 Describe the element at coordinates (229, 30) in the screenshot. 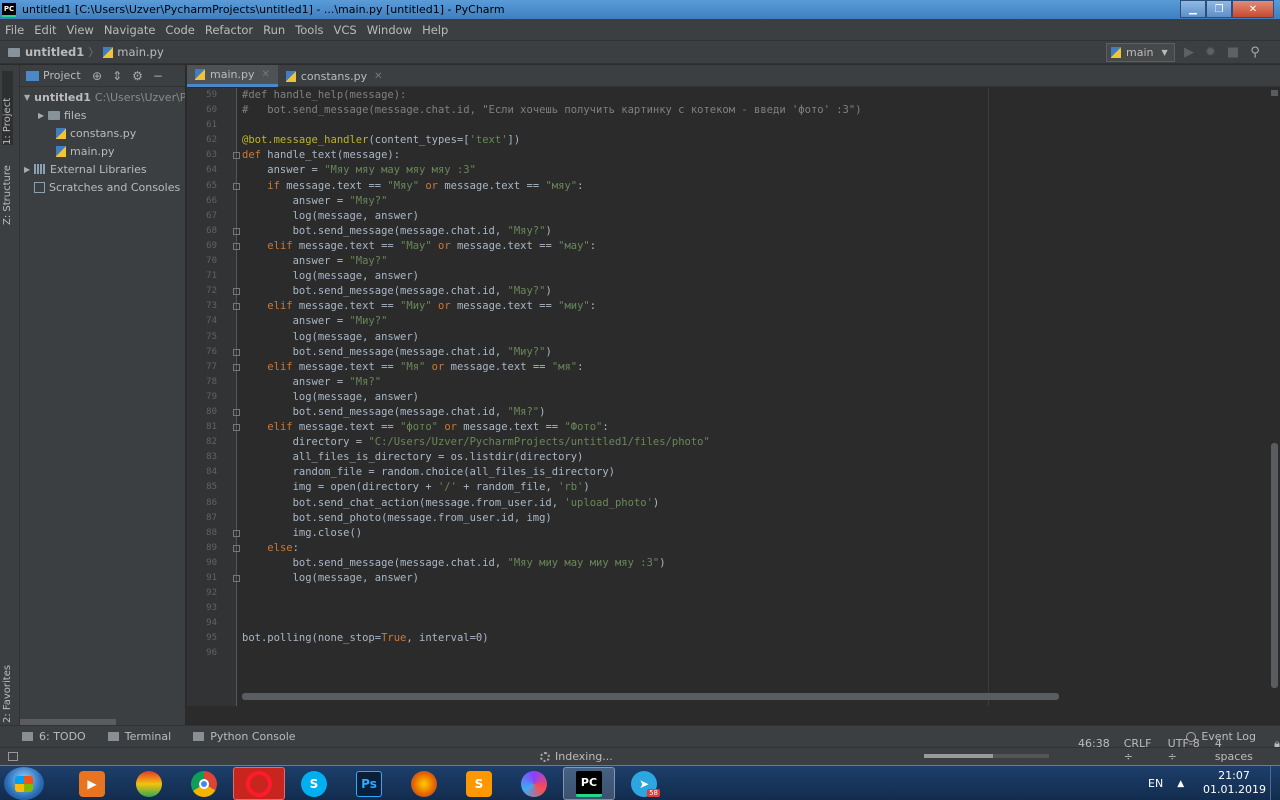

I see `menu-refactor: Refactor` at that location.